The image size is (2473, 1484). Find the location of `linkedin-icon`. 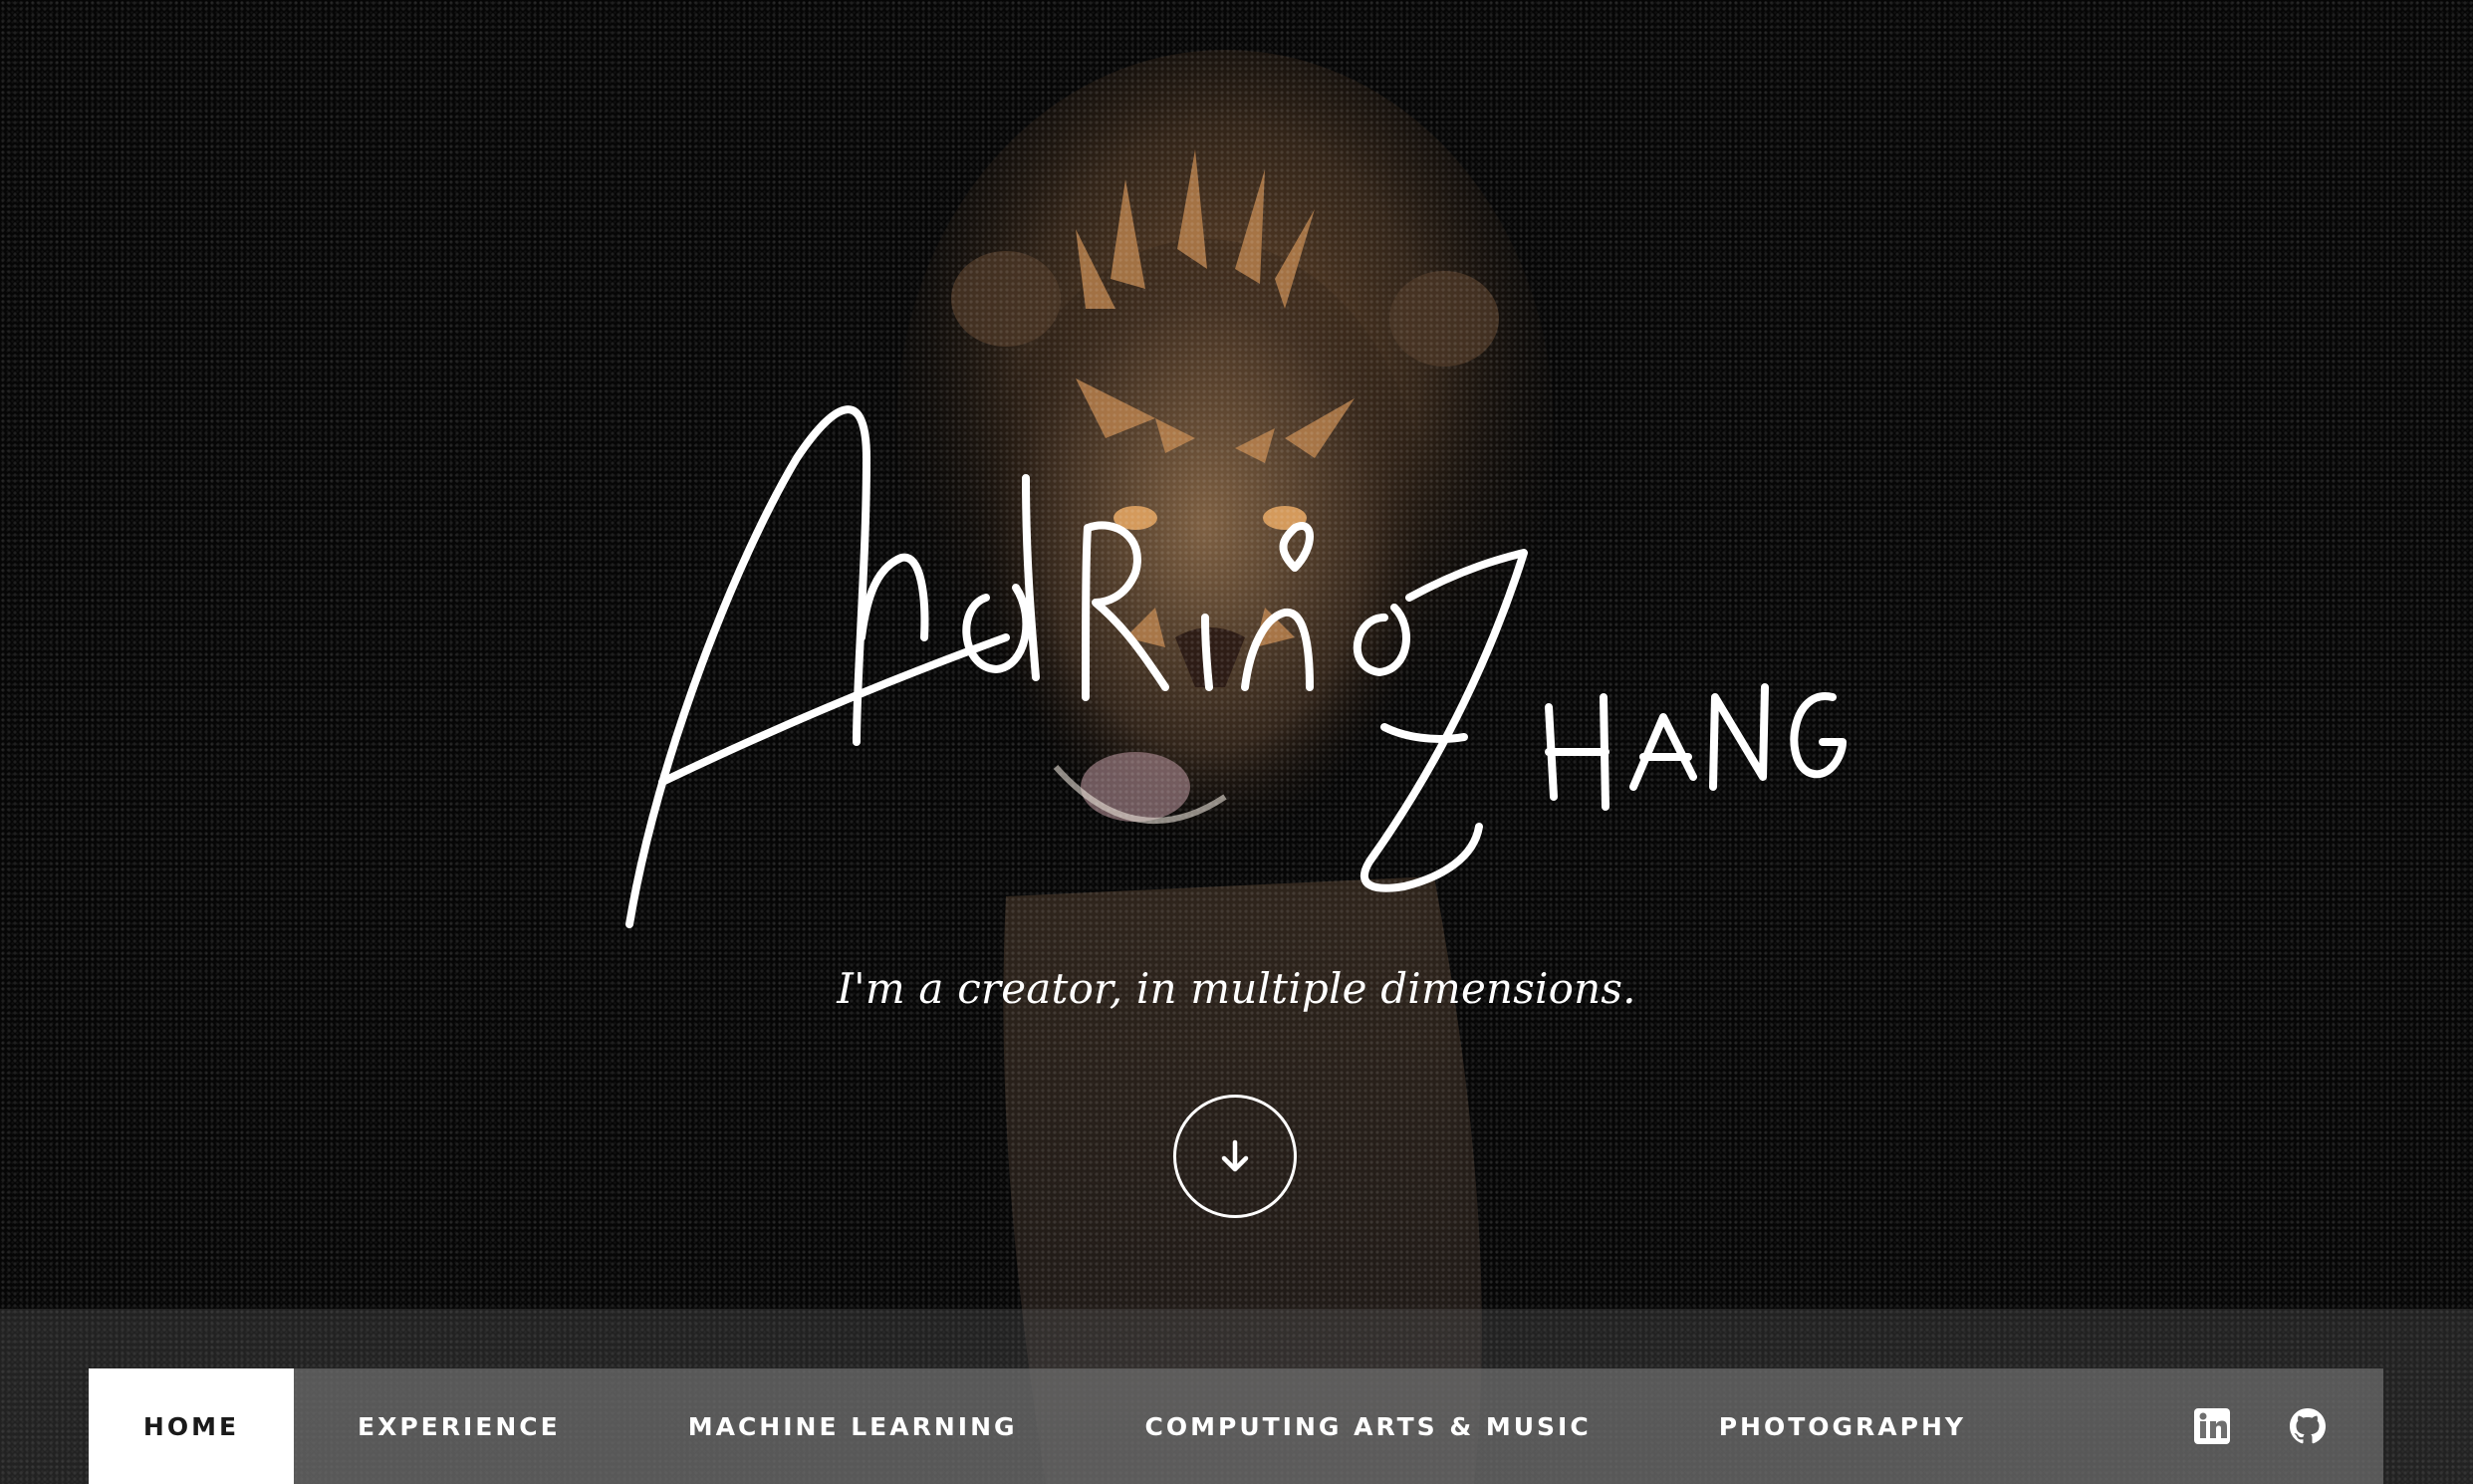

linkedin-icon is located at coordinates (2212, 1426).